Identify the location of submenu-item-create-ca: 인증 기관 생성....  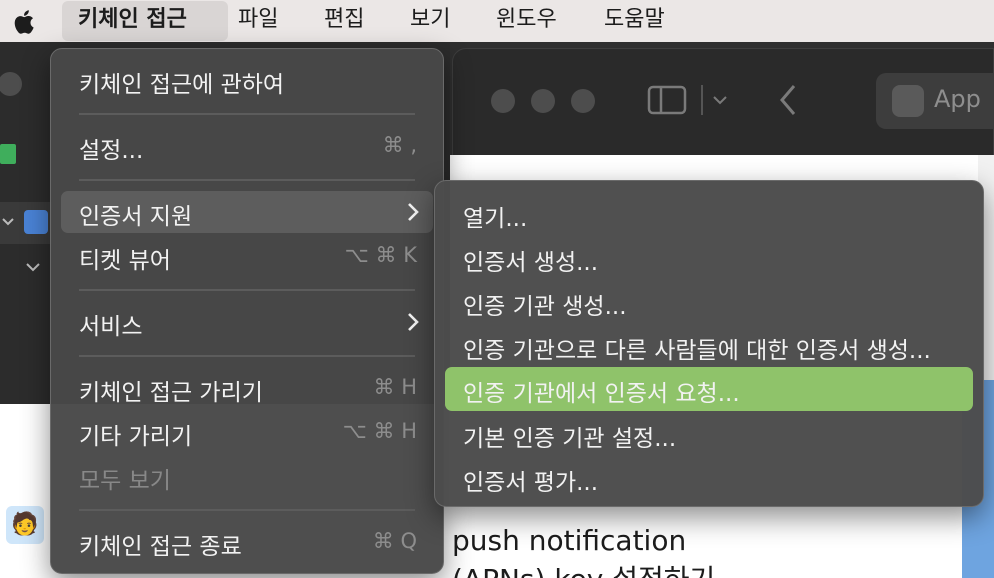
(709, 302).